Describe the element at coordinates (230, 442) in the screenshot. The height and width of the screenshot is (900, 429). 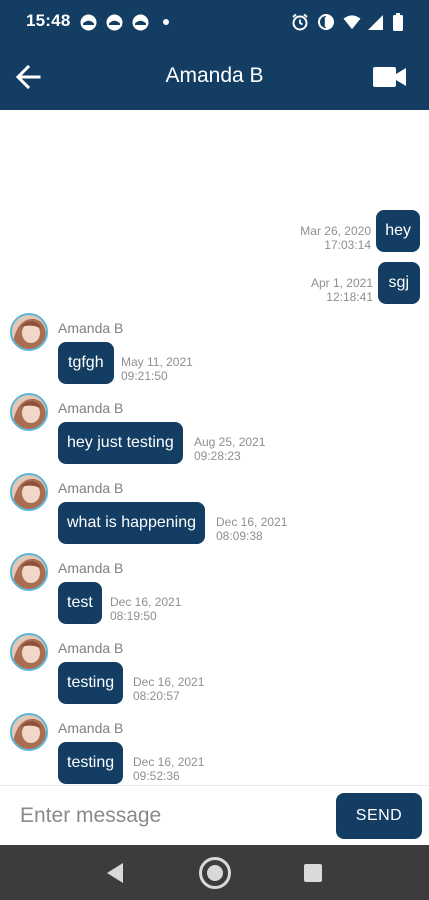
I see `message-date: Aug 25, 2021` at that location.